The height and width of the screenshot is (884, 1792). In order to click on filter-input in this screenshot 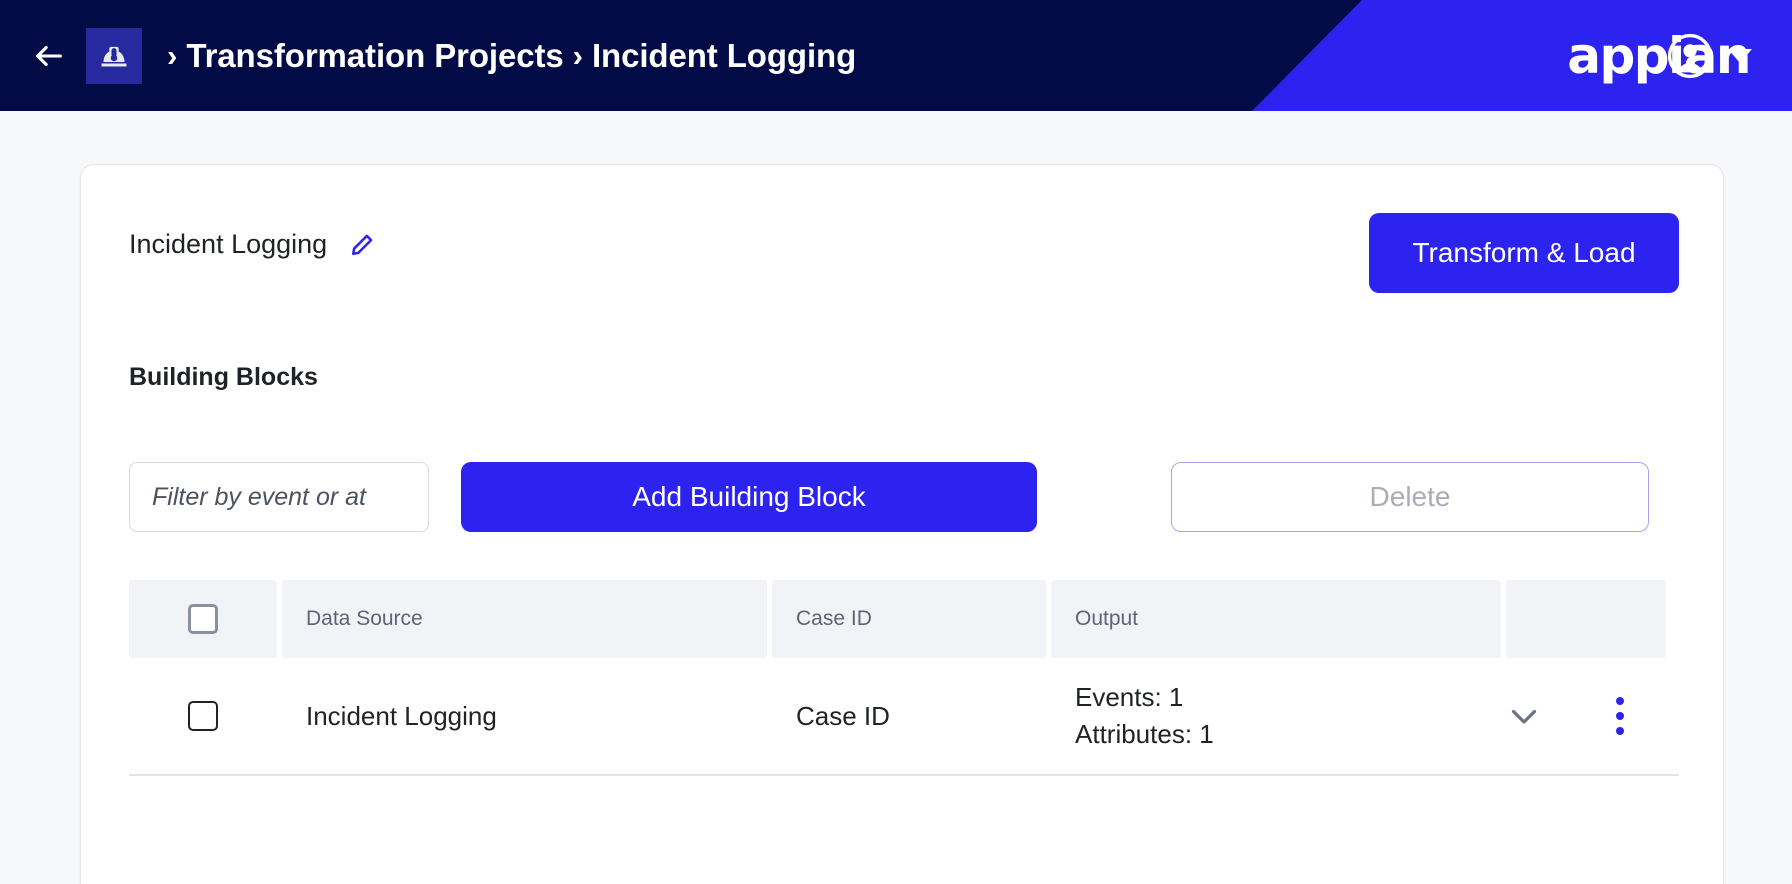, I will do `click(279, 497)`.